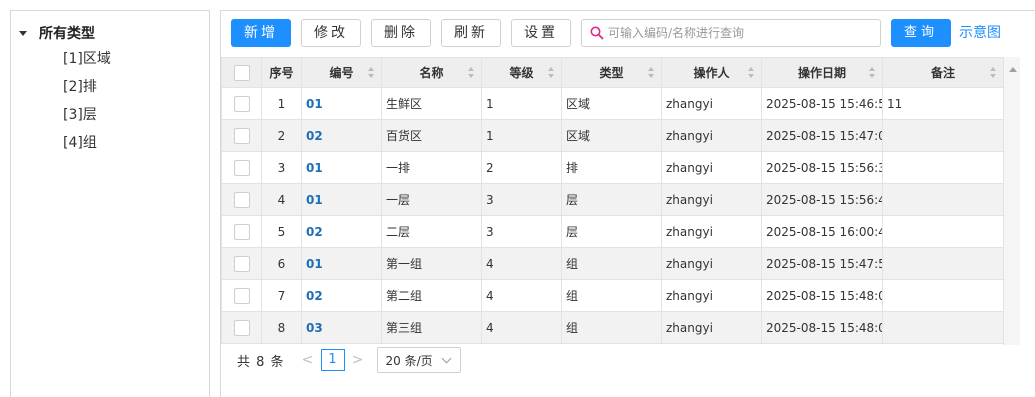 The width and height of the screenshot is (1035, 397). Describe the element at coordinates (612, 327) in the screenshot. I see `table-row: 8 03 第三组 4 组 zhangyi 2025-08-15 15:48:08` at that location.